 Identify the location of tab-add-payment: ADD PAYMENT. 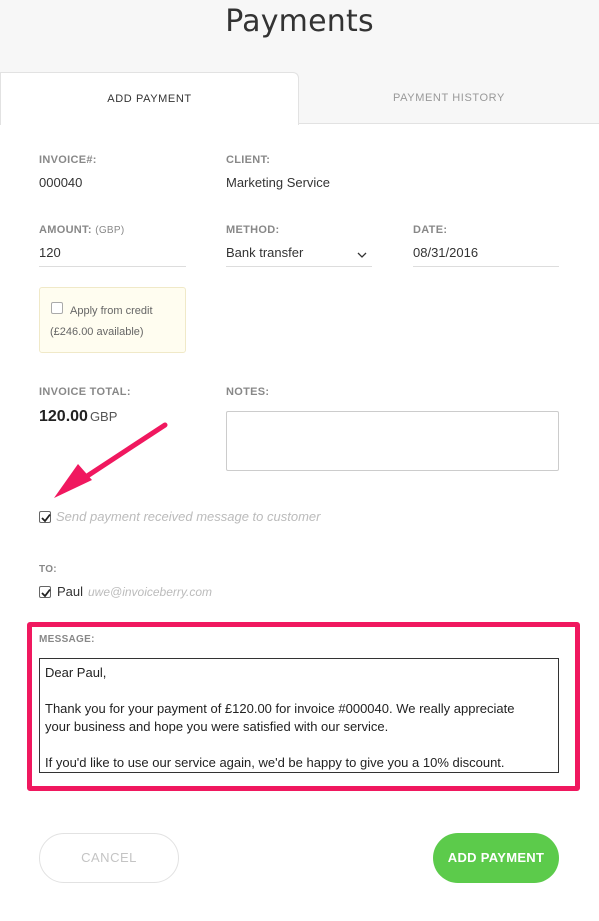
(149, 98).